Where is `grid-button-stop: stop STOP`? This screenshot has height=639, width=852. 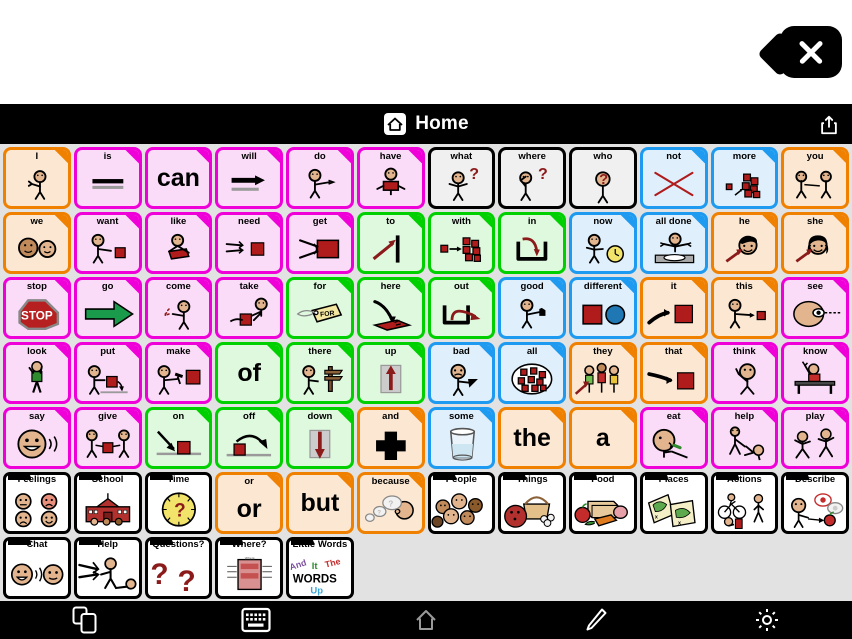 grid-button-stop: stop STOP is located at coordinates (37, 308).